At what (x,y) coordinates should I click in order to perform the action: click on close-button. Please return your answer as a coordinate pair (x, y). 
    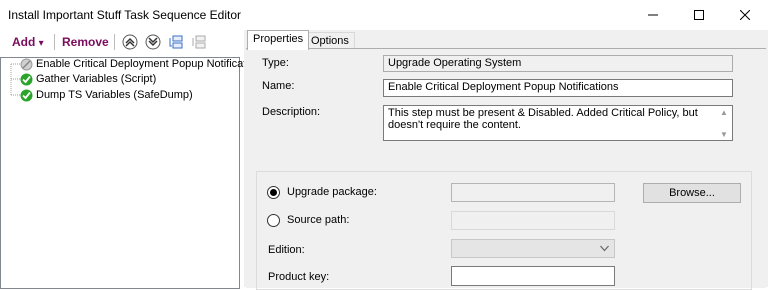
    Looking at the image, I should click on (745, 15).